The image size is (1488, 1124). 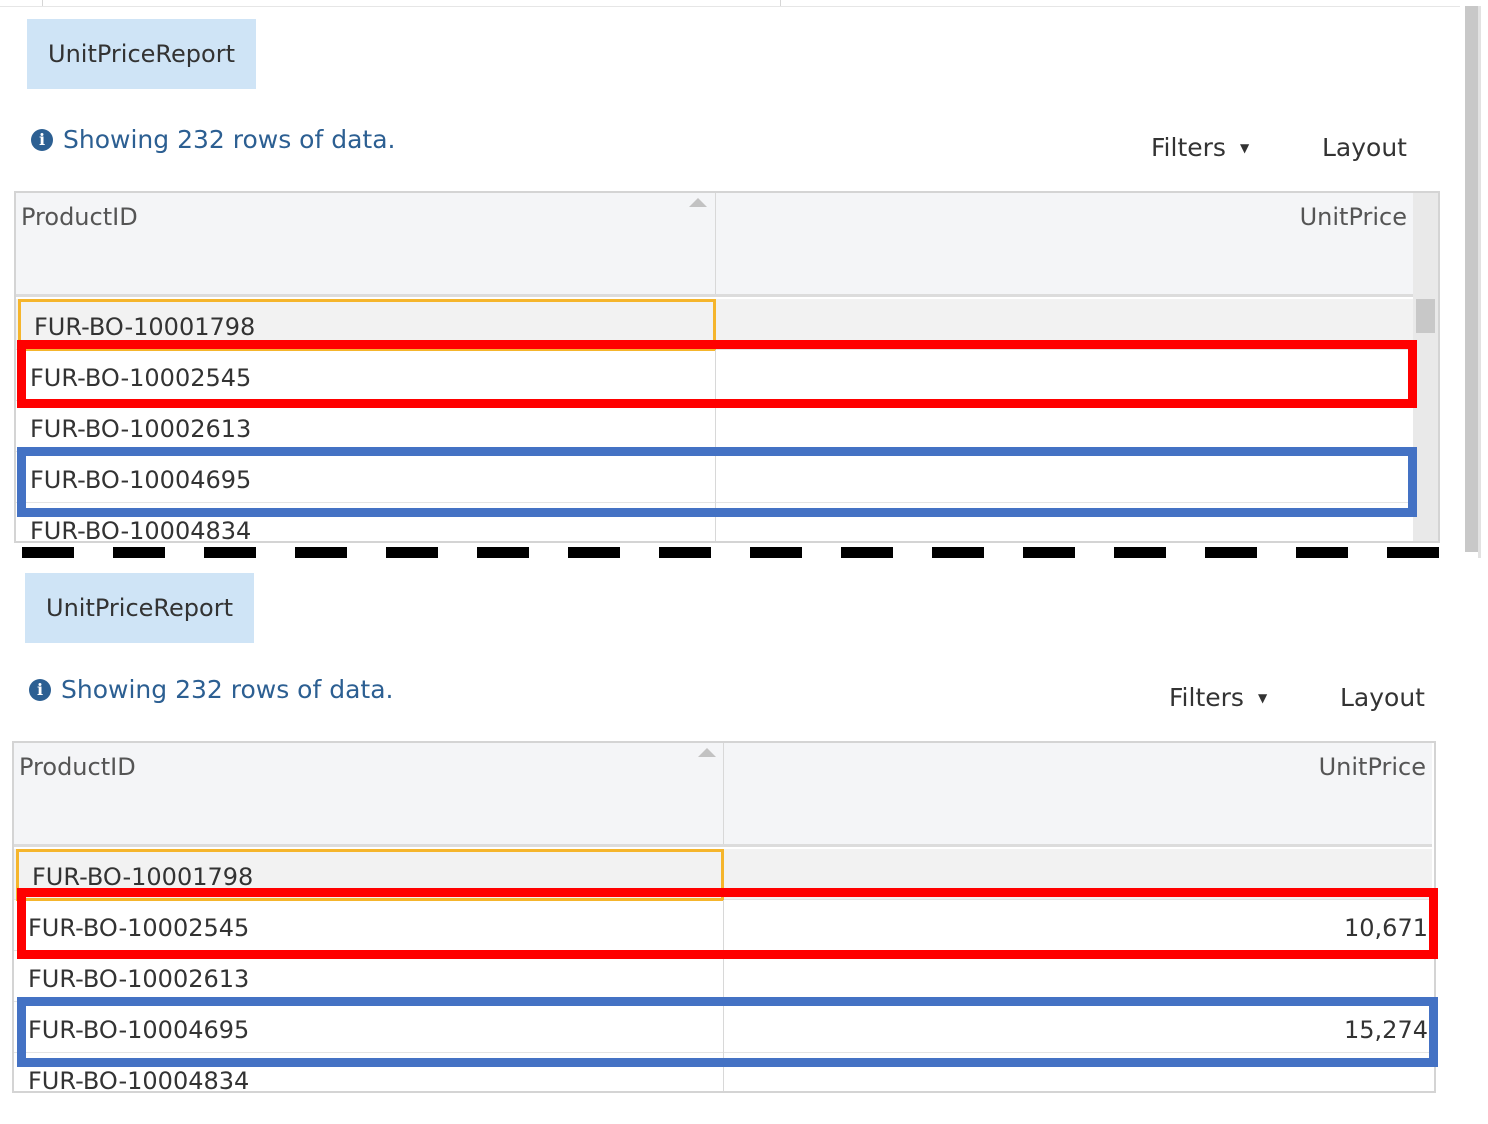 What do you see at coordinates (1078, 1027) in the screenshot?
I see `cell-unitprice: 15,274` at bounding box center [1078, 1027].